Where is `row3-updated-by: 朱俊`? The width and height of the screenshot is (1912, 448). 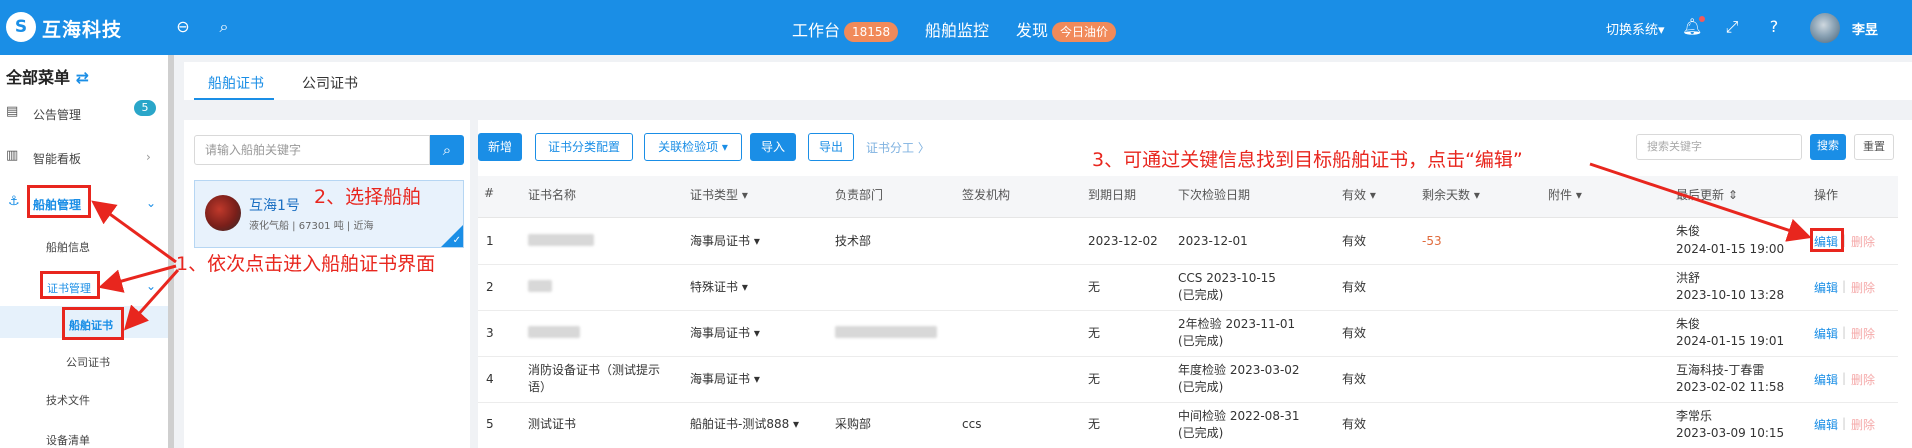
row3-updated-by: 朱俊 is located at coordinates (1688, 324).